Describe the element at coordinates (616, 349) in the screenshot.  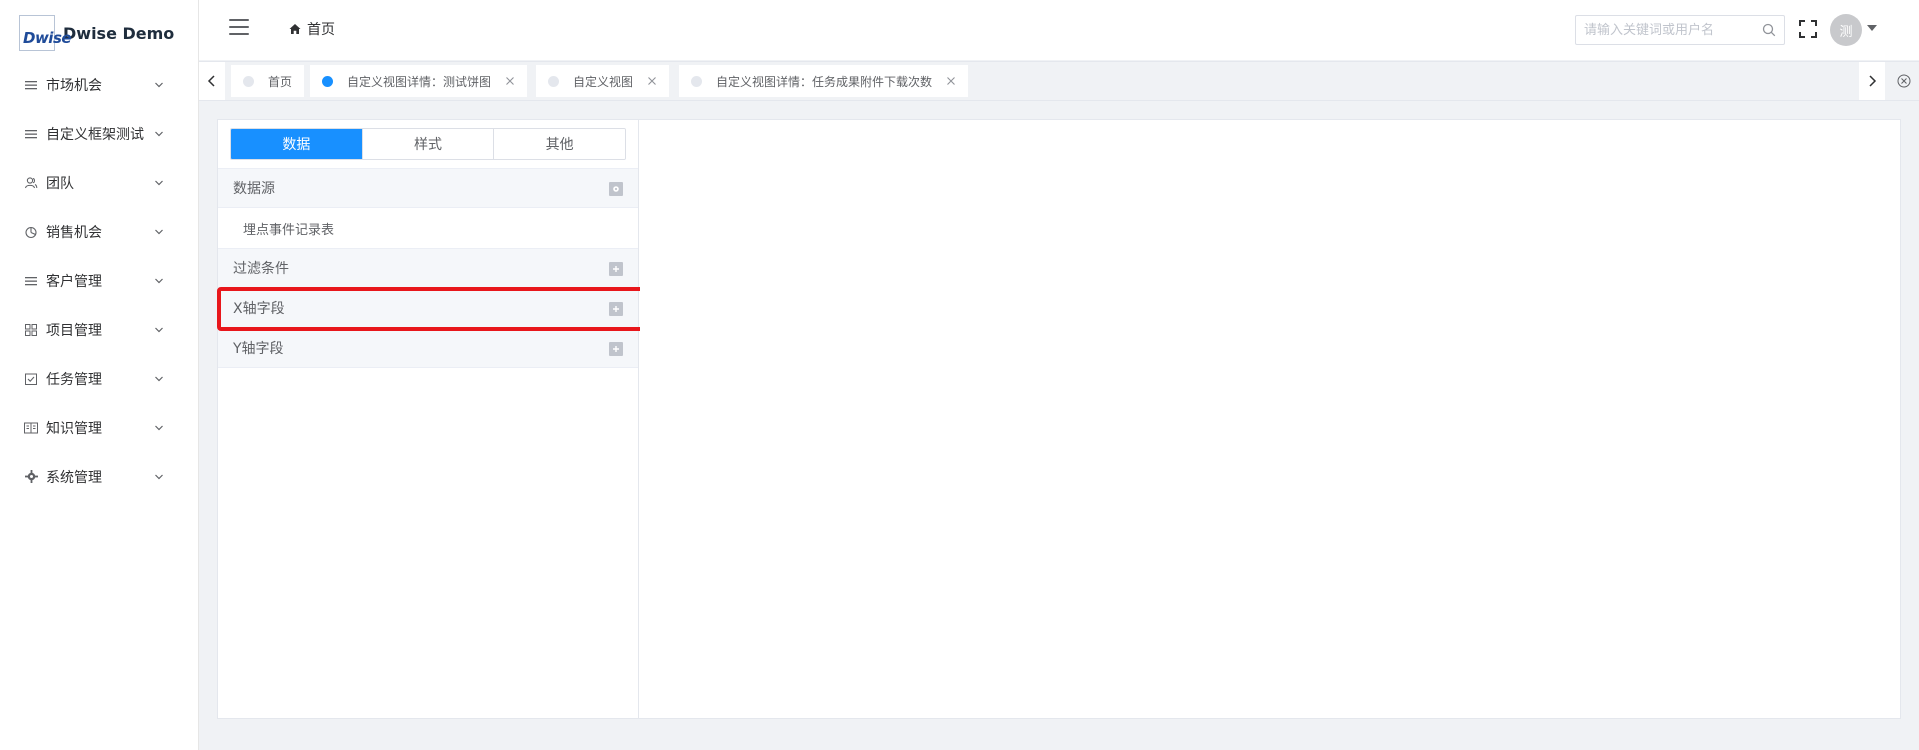
I see `add-y-field-icon` at that location.